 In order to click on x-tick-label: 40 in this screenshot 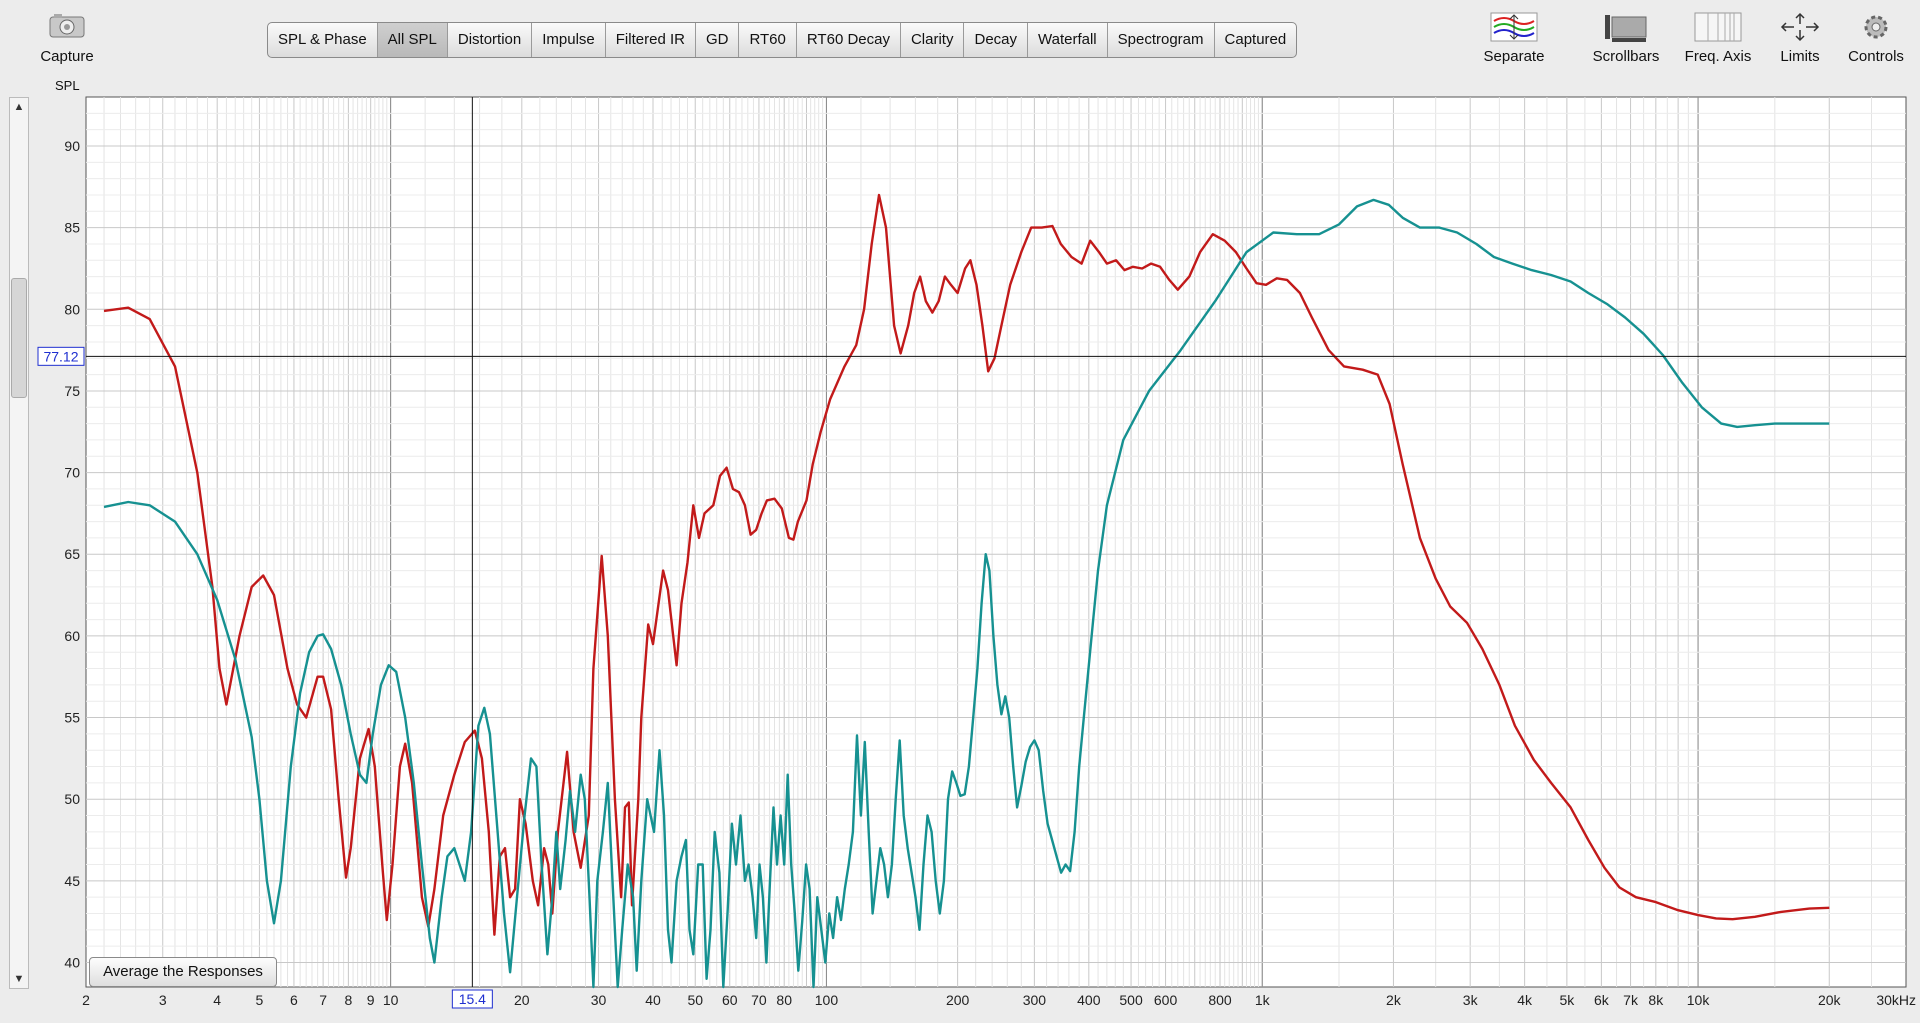, I will do `click(653, 1000)`.